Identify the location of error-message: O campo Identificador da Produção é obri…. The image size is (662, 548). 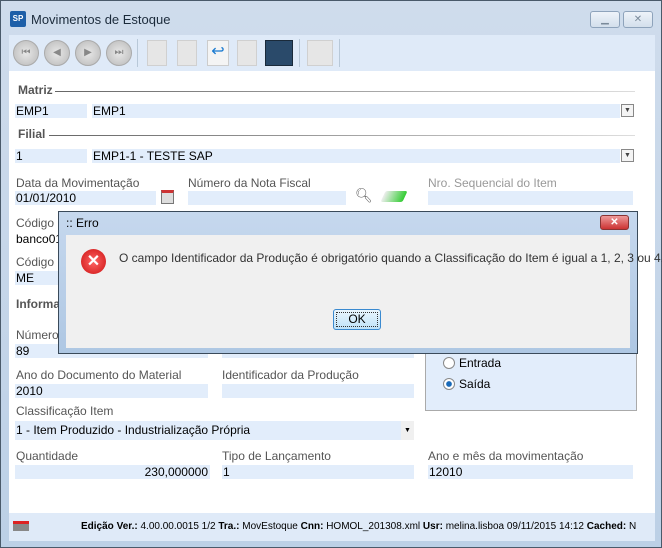
(390, 258).